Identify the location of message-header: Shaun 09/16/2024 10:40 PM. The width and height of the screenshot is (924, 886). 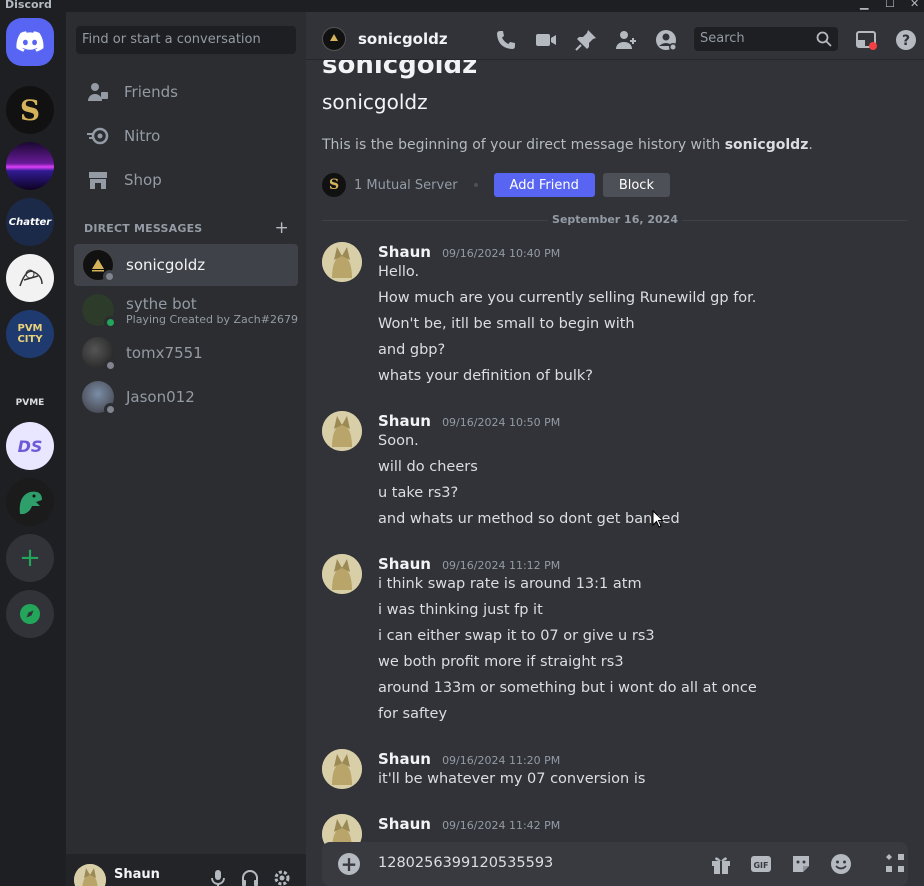
(469, 251).